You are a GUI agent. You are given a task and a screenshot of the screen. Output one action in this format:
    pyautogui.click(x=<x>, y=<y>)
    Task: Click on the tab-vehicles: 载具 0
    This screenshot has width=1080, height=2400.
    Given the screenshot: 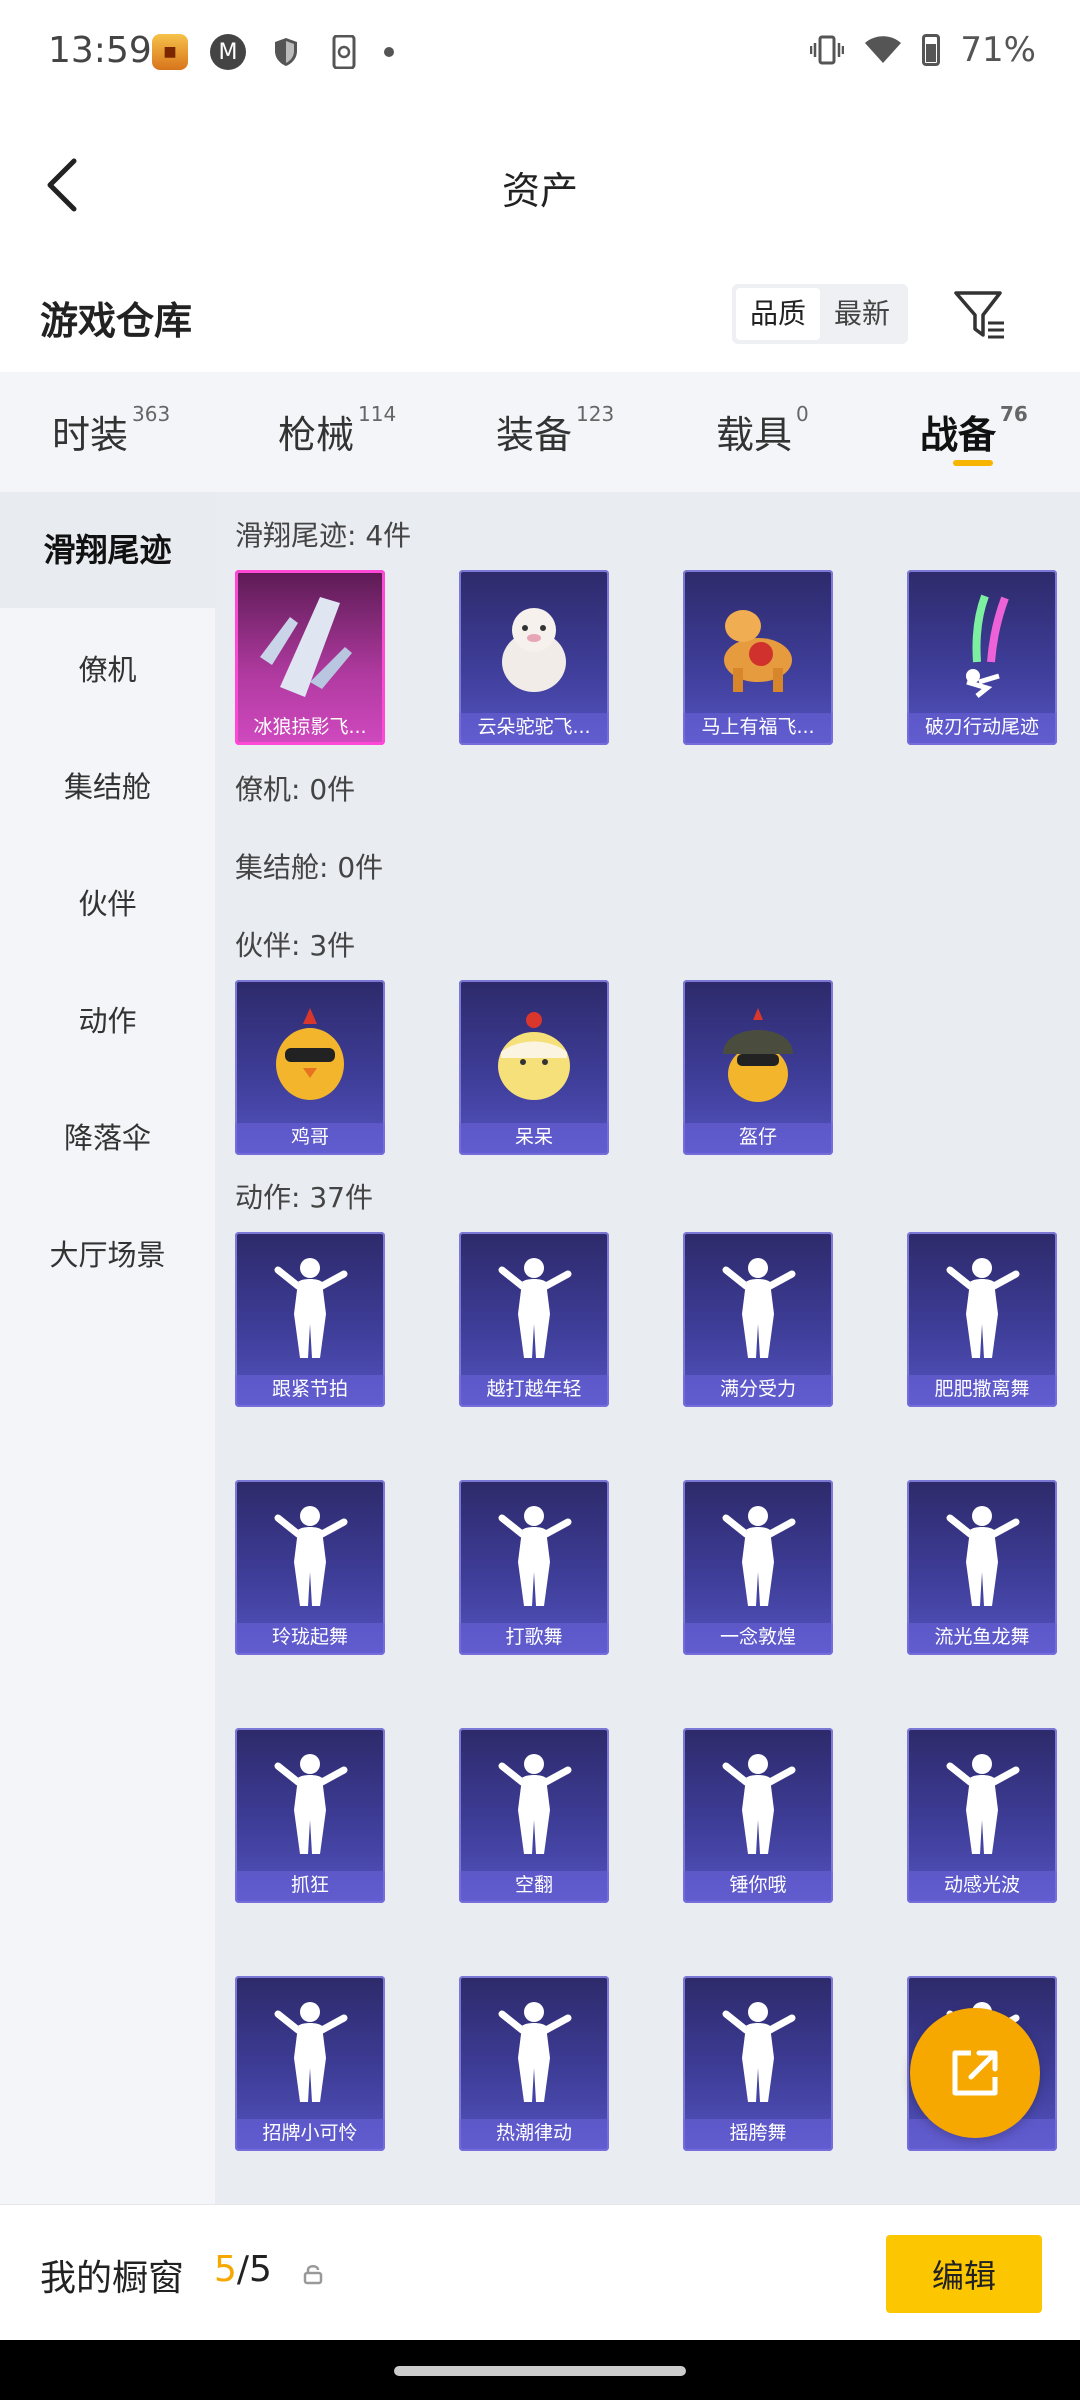 What is the action you would take?
    pyautogui.click(x=762, y=430)
    